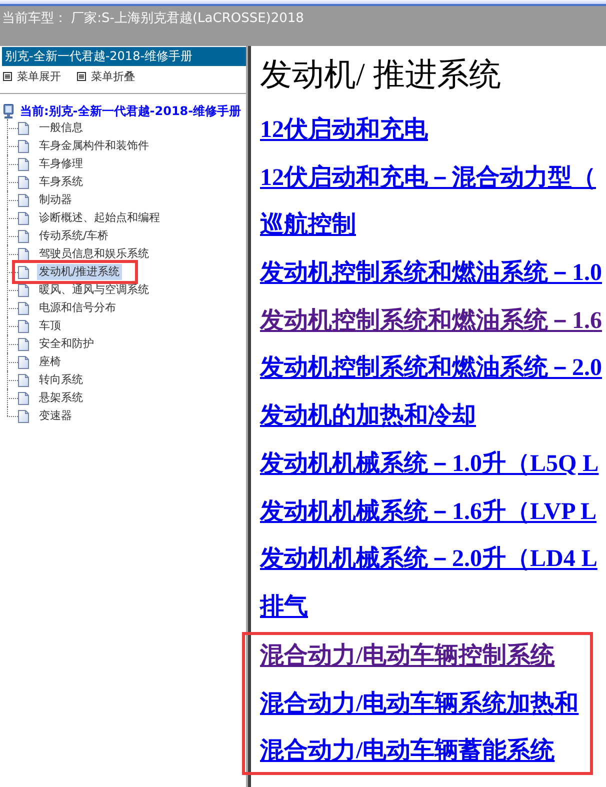 The image size is (606, 787). Describe the element at coordinates (428, 178) in the screenshot. I see `topic-link: 12伏启动和充电－混合动力型（` at that location.